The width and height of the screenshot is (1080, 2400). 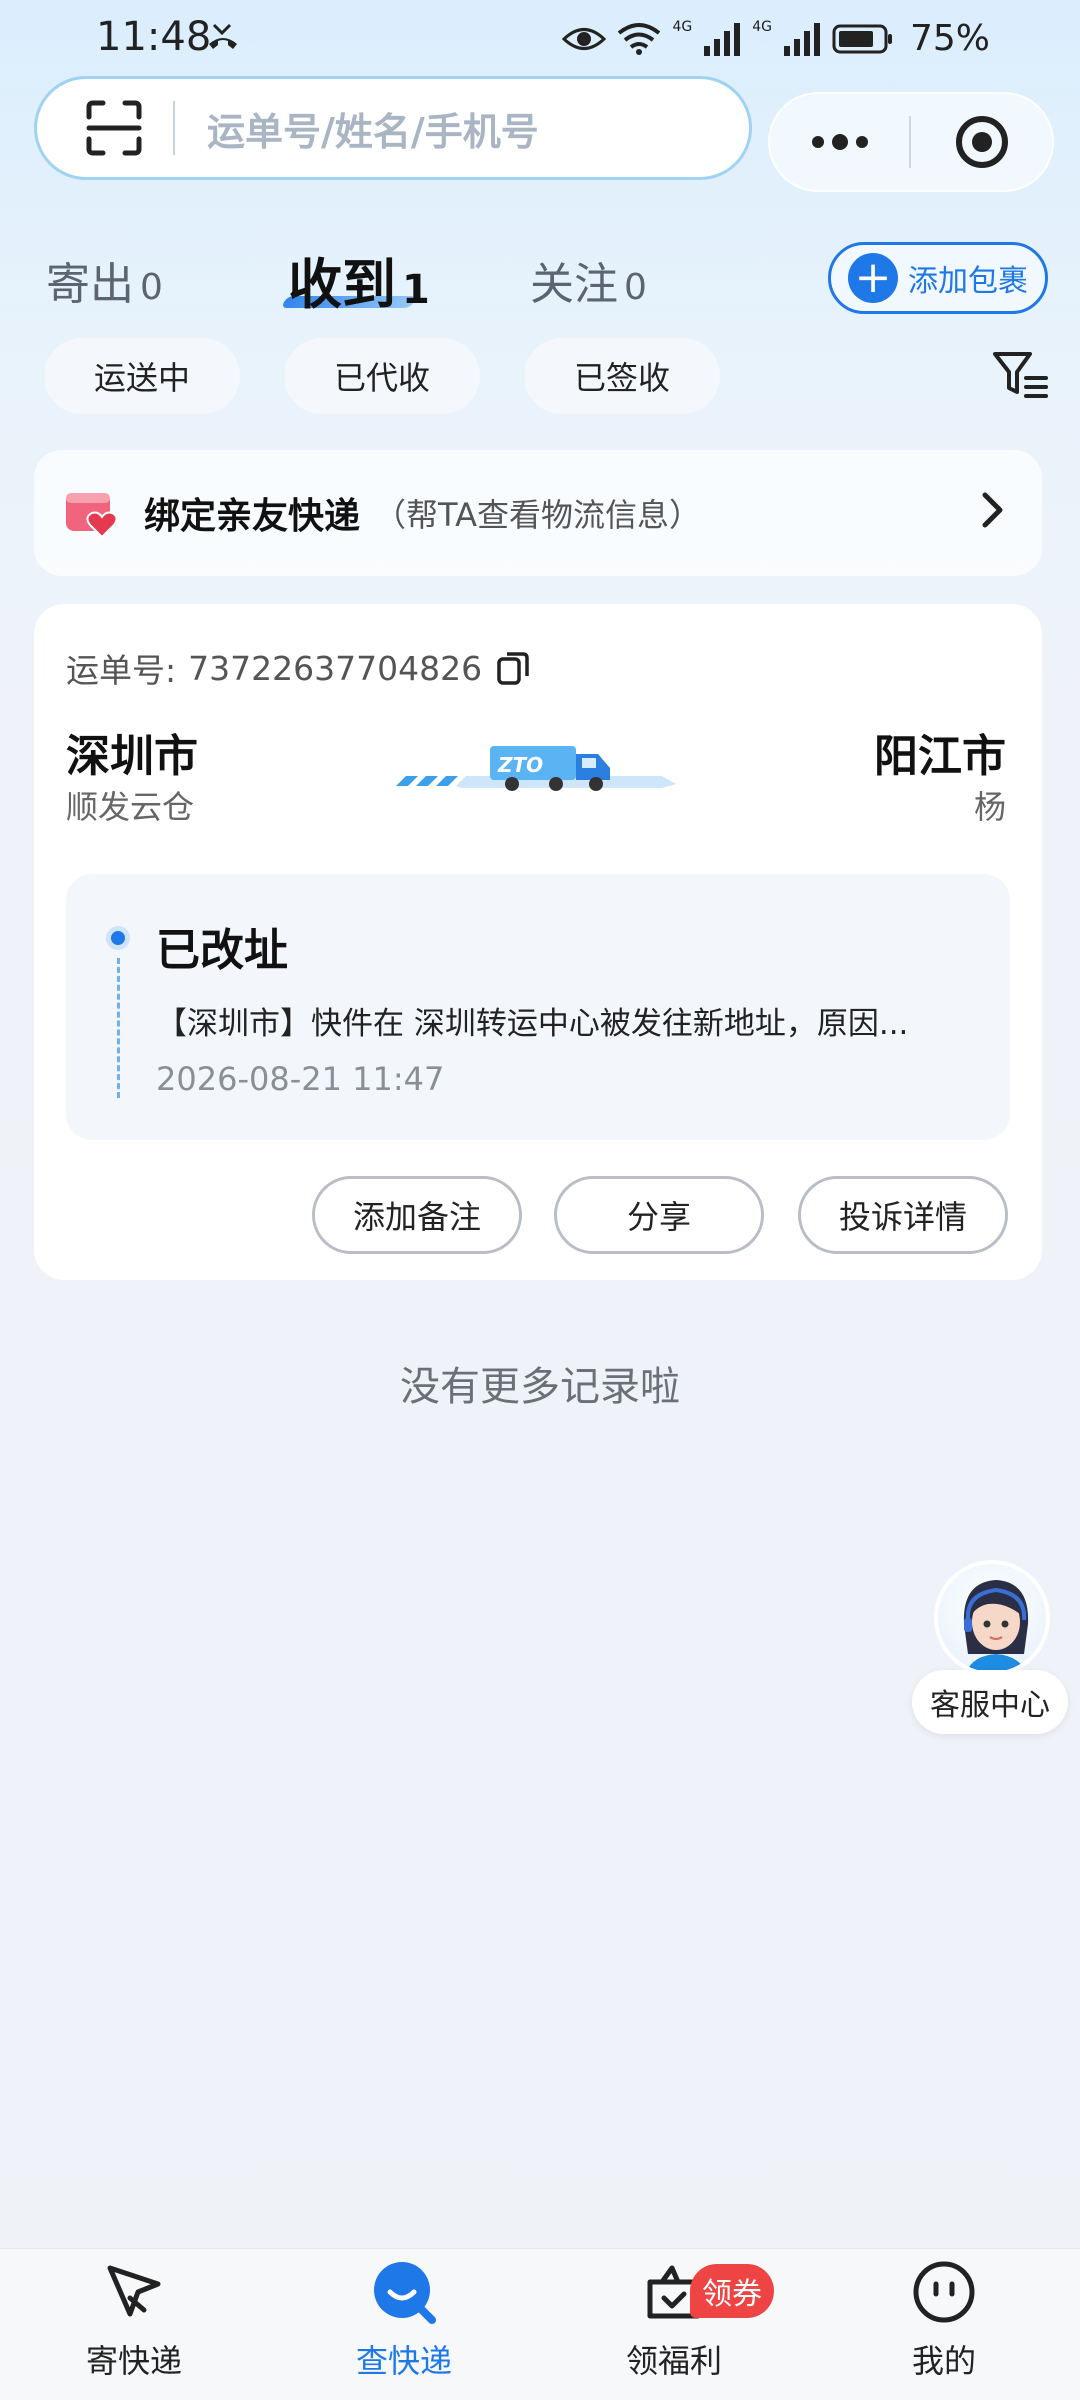 What do you see at coordinates (223, 36) in the screenshot?
I see `missed-call-icon` at bounding box center [223, 36].